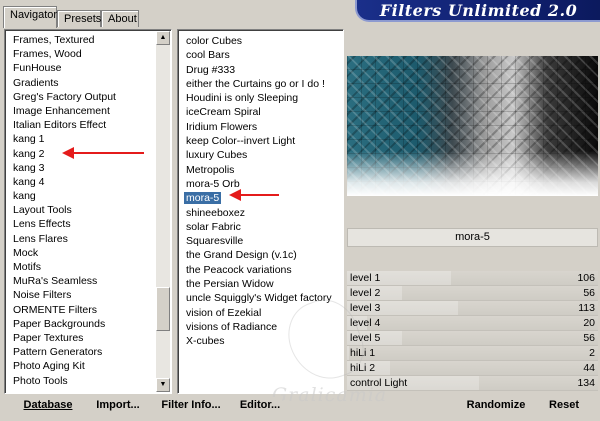 The height and width of the screenshot is (421, 600). I want to click on filter-item-label: mora-5, so click(203, 198).